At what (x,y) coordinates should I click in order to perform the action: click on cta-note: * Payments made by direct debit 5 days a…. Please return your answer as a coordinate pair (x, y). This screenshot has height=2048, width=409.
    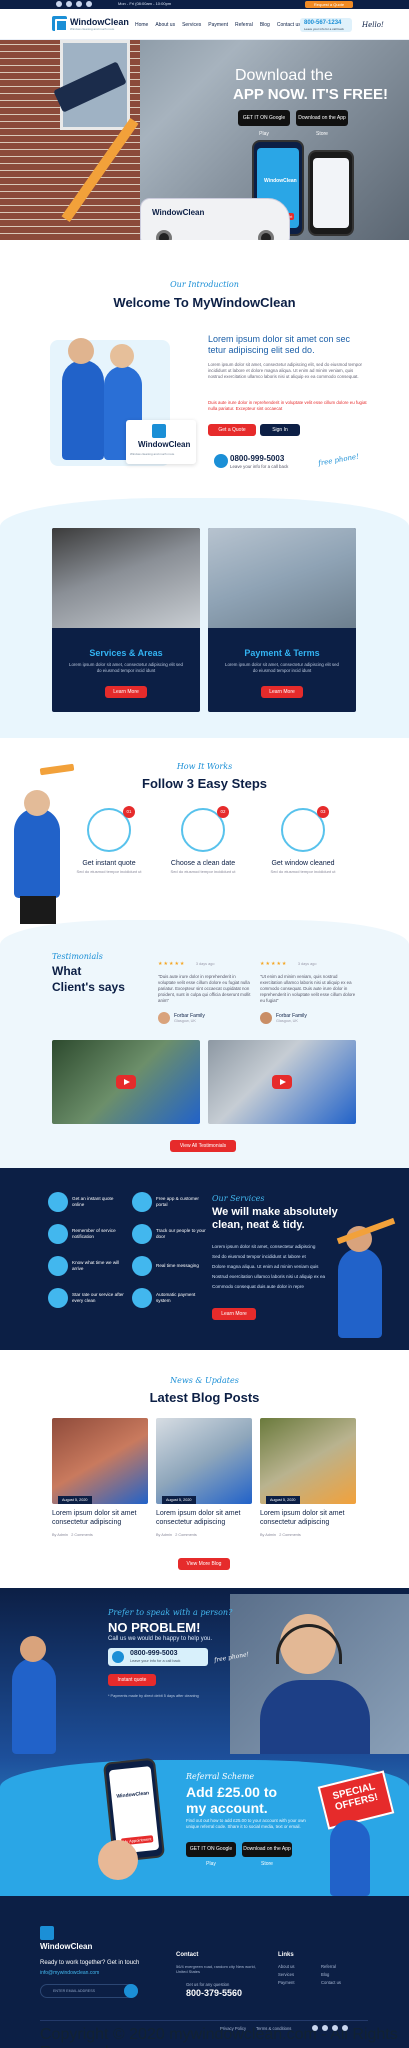
    Looking at the image, I should click on (153, 1696).